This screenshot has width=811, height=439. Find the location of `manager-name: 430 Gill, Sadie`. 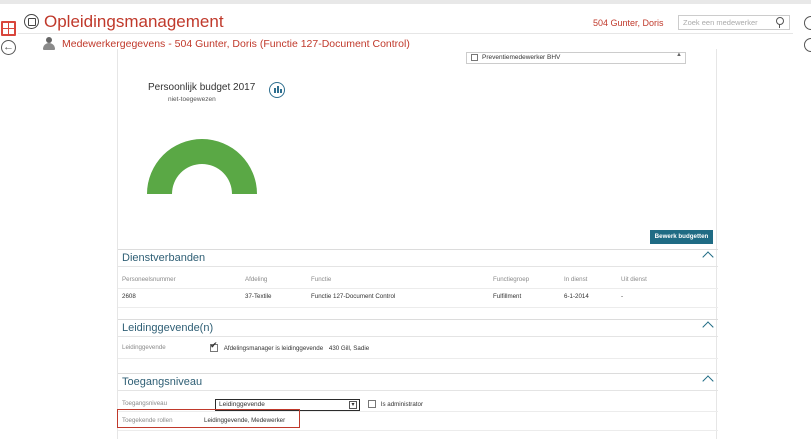

manager-name: 430 Gill, Sadie is located at coordinates (349, 348).